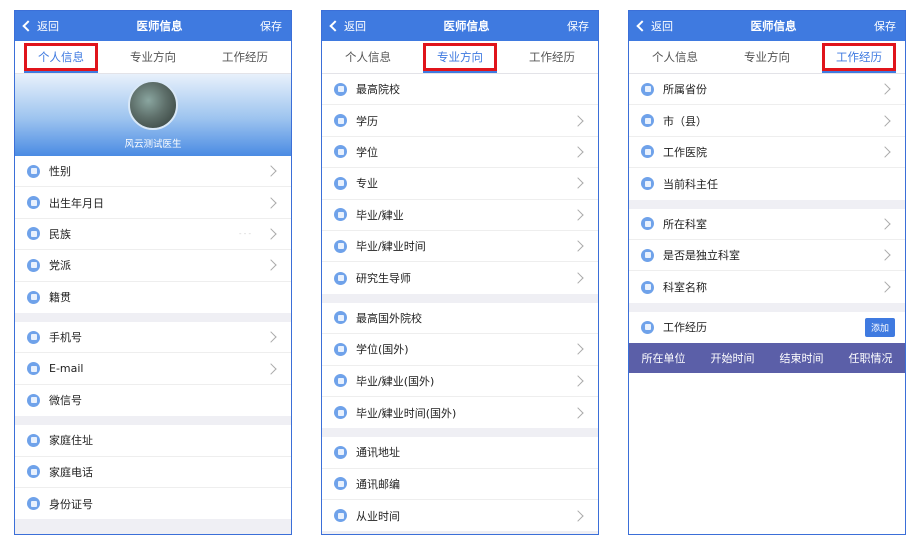 The height and width of the screenshot is (546, 918). Describe the element at coordinates (460, 277) in the screenshot. I see `list-item: 研究生导师` at that location.